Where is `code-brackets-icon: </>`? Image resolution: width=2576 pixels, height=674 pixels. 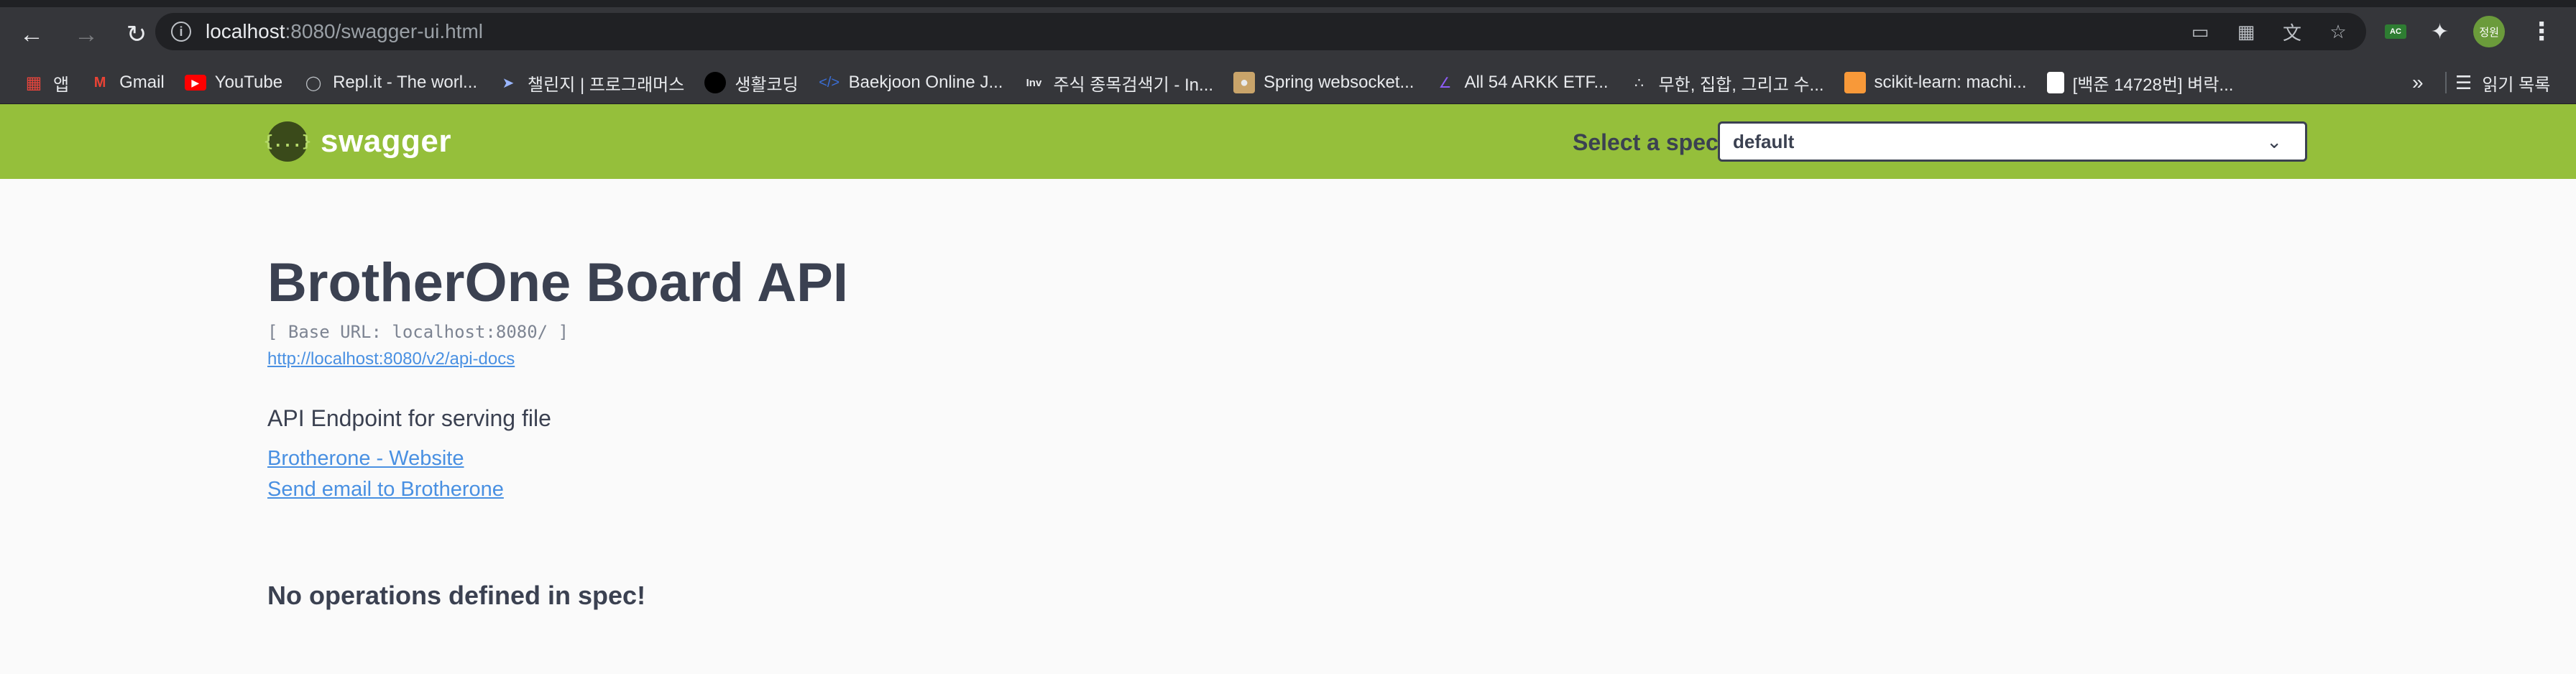
code-brackets-icon: </> is located at coordinates (829, 82).